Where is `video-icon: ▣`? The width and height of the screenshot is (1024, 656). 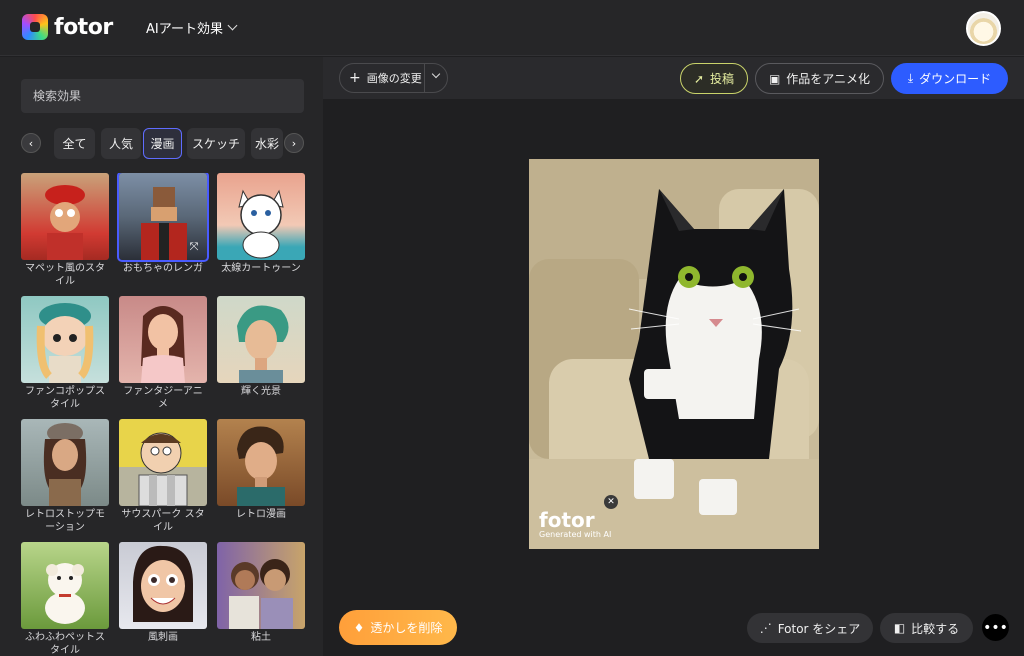 video-icon: ▣ is located at coordinates (774, 78).